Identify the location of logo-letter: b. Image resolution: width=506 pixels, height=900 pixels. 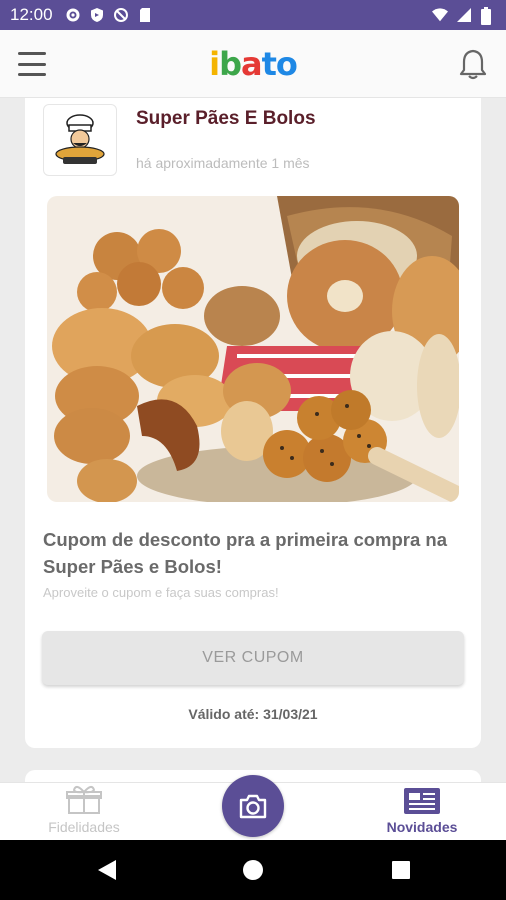
(230, 63).